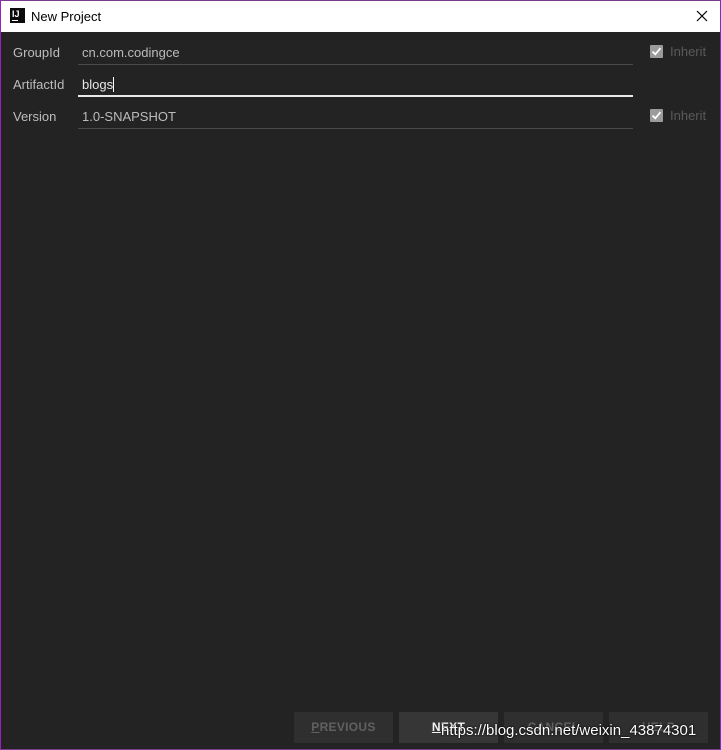 The height and width of the screenshot is (750, 721). Describe the element at coordinates (360, 16) in the screenshot. I see `title-bar: IJ New Project` at that location.